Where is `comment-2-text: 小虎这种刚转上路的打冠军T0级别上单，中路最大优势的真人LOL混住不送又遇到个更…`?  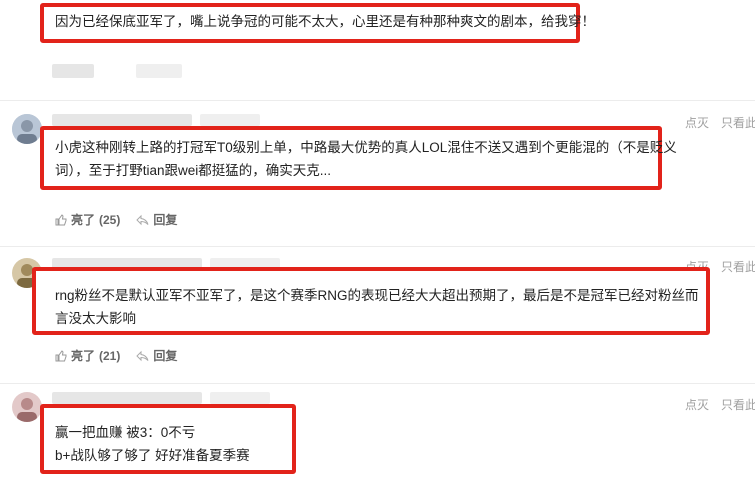
comment-2-text: 小虎这种刚转上路的打冠军T0级别上单，中路最大优势的真人LOL混住不送又遇到个更… is located at coordinates (366, 159).